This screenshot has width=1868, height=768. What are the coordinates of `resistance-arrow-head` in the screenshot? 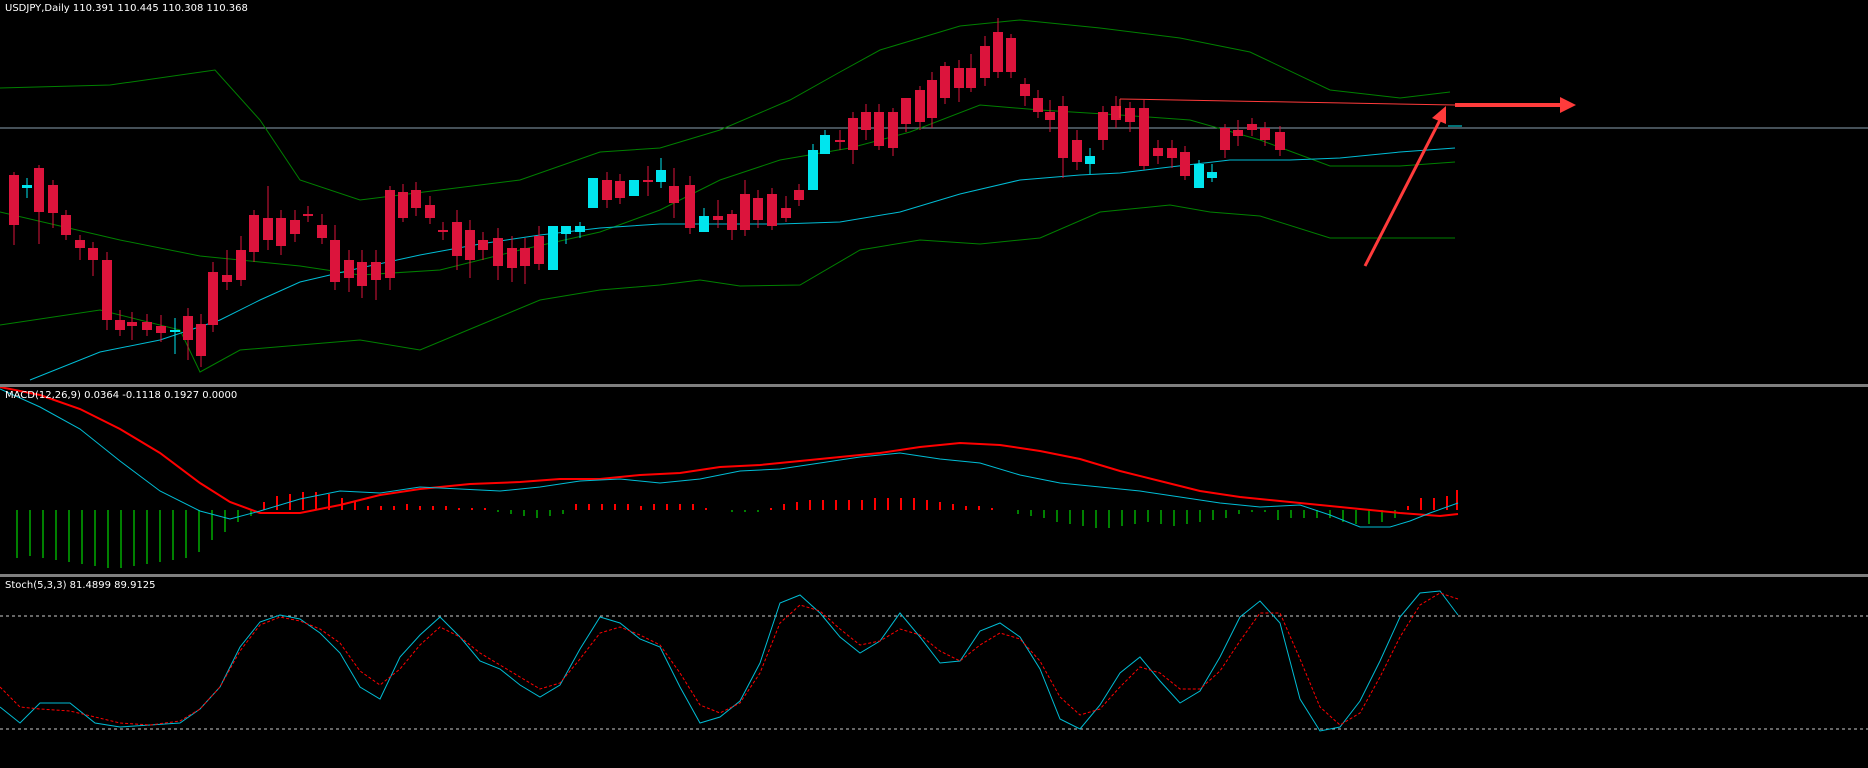 It's located at (1568, 105).